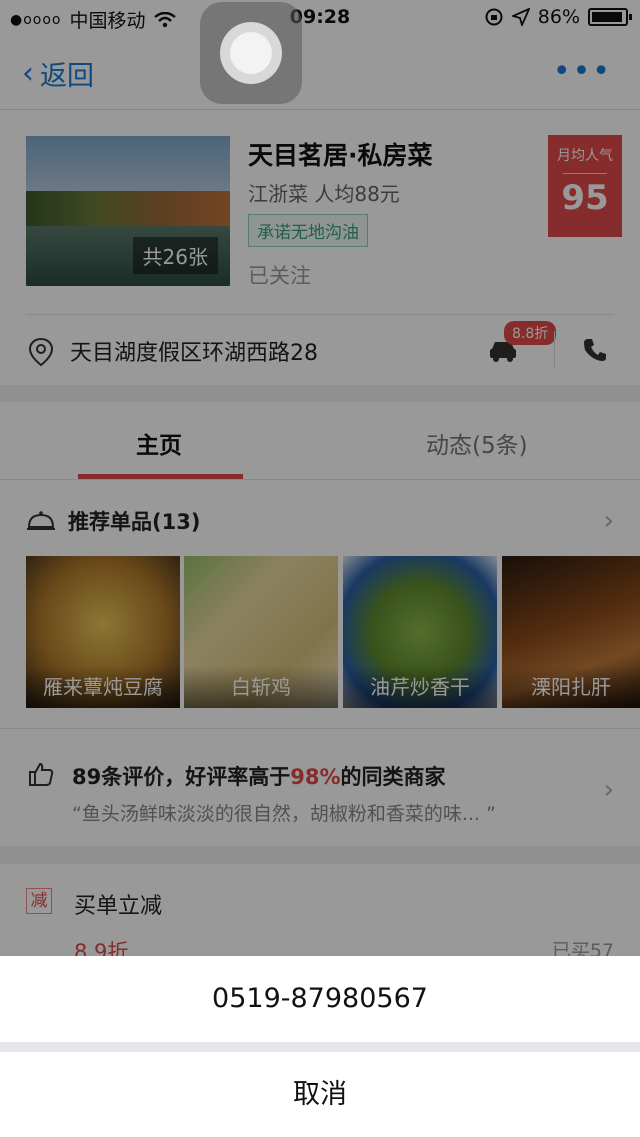  I want to click on cancel-button: 取消, so click(320, 1094).